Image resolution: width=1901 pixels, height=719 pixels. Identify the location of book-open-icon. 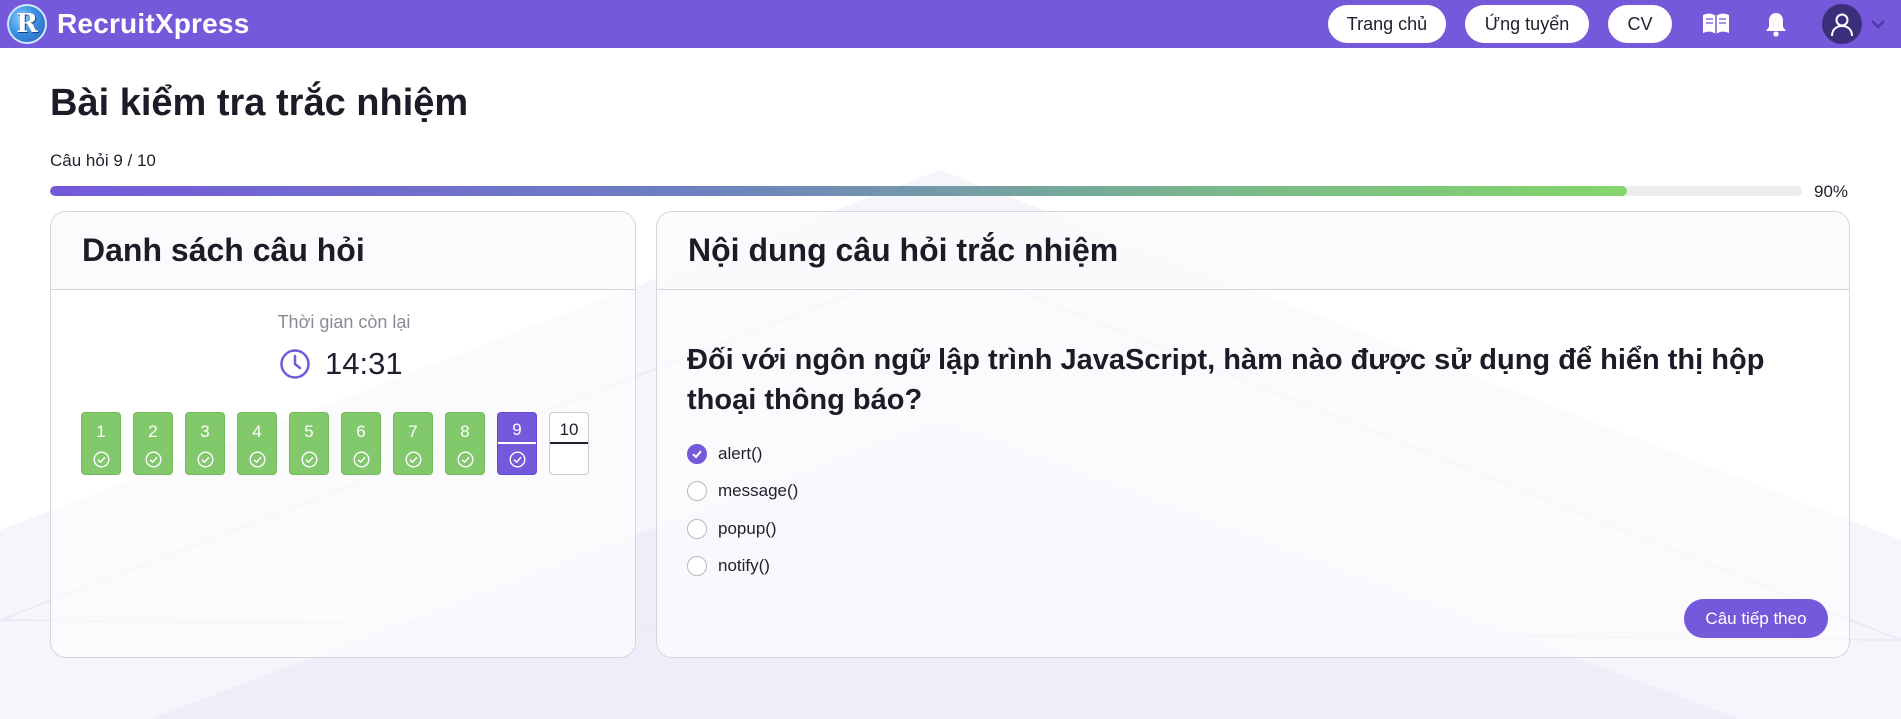
(1716, 24).